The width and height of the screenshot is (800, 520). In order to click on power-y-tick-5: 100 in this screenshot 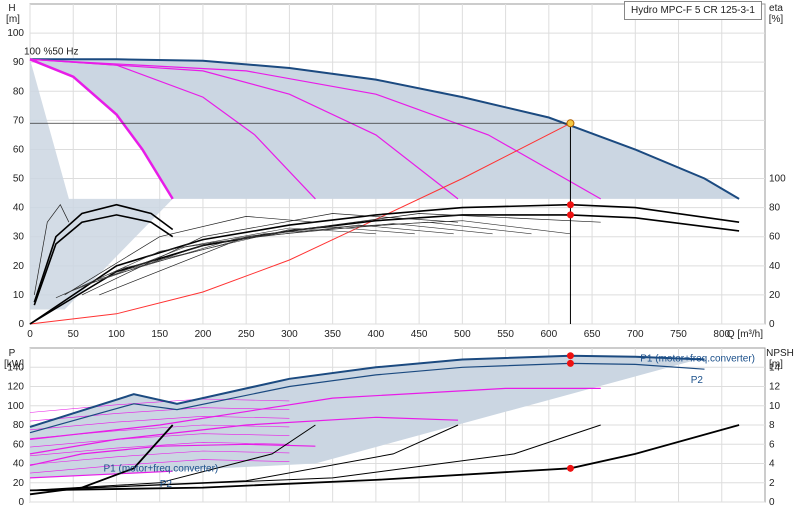, I will do `click(15, 406)`.